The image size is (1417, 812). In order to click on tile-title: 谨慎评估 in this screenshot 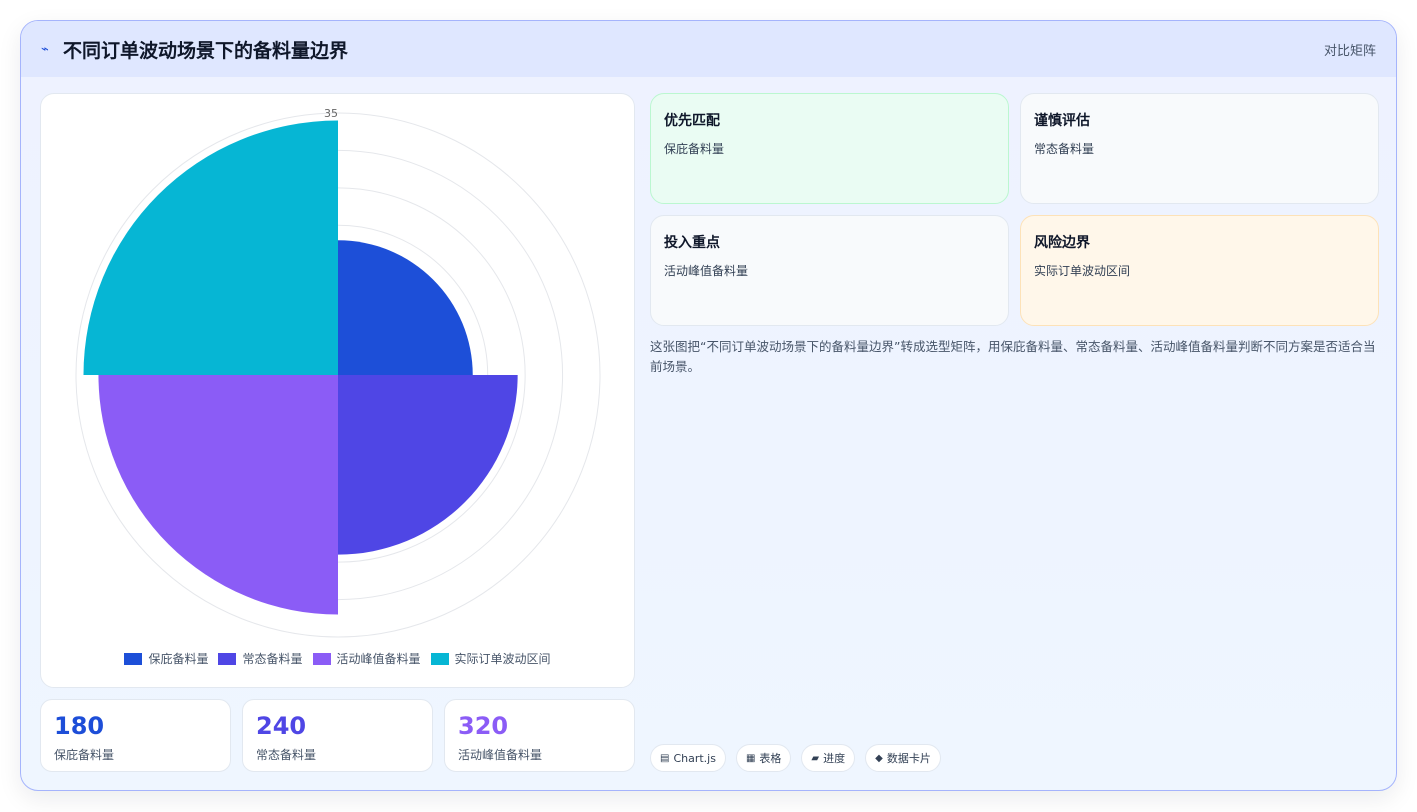, I will do `click(1062, 121)`.